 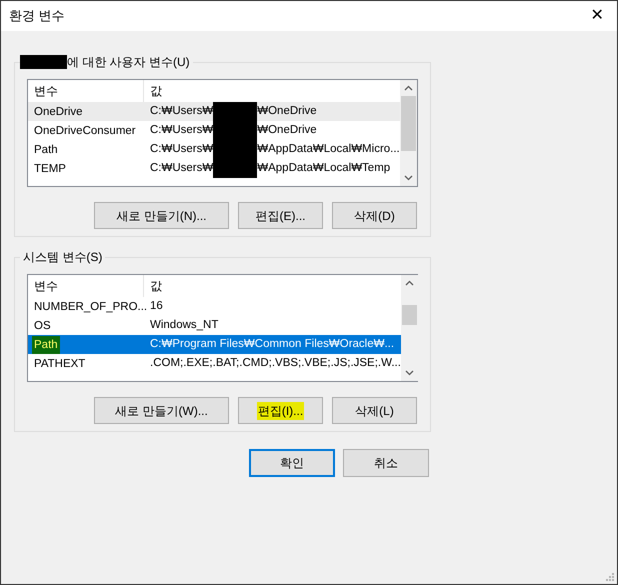 I want to click on group-label: 에 대한 사용자 변수(U), so click(x=128, y=62).